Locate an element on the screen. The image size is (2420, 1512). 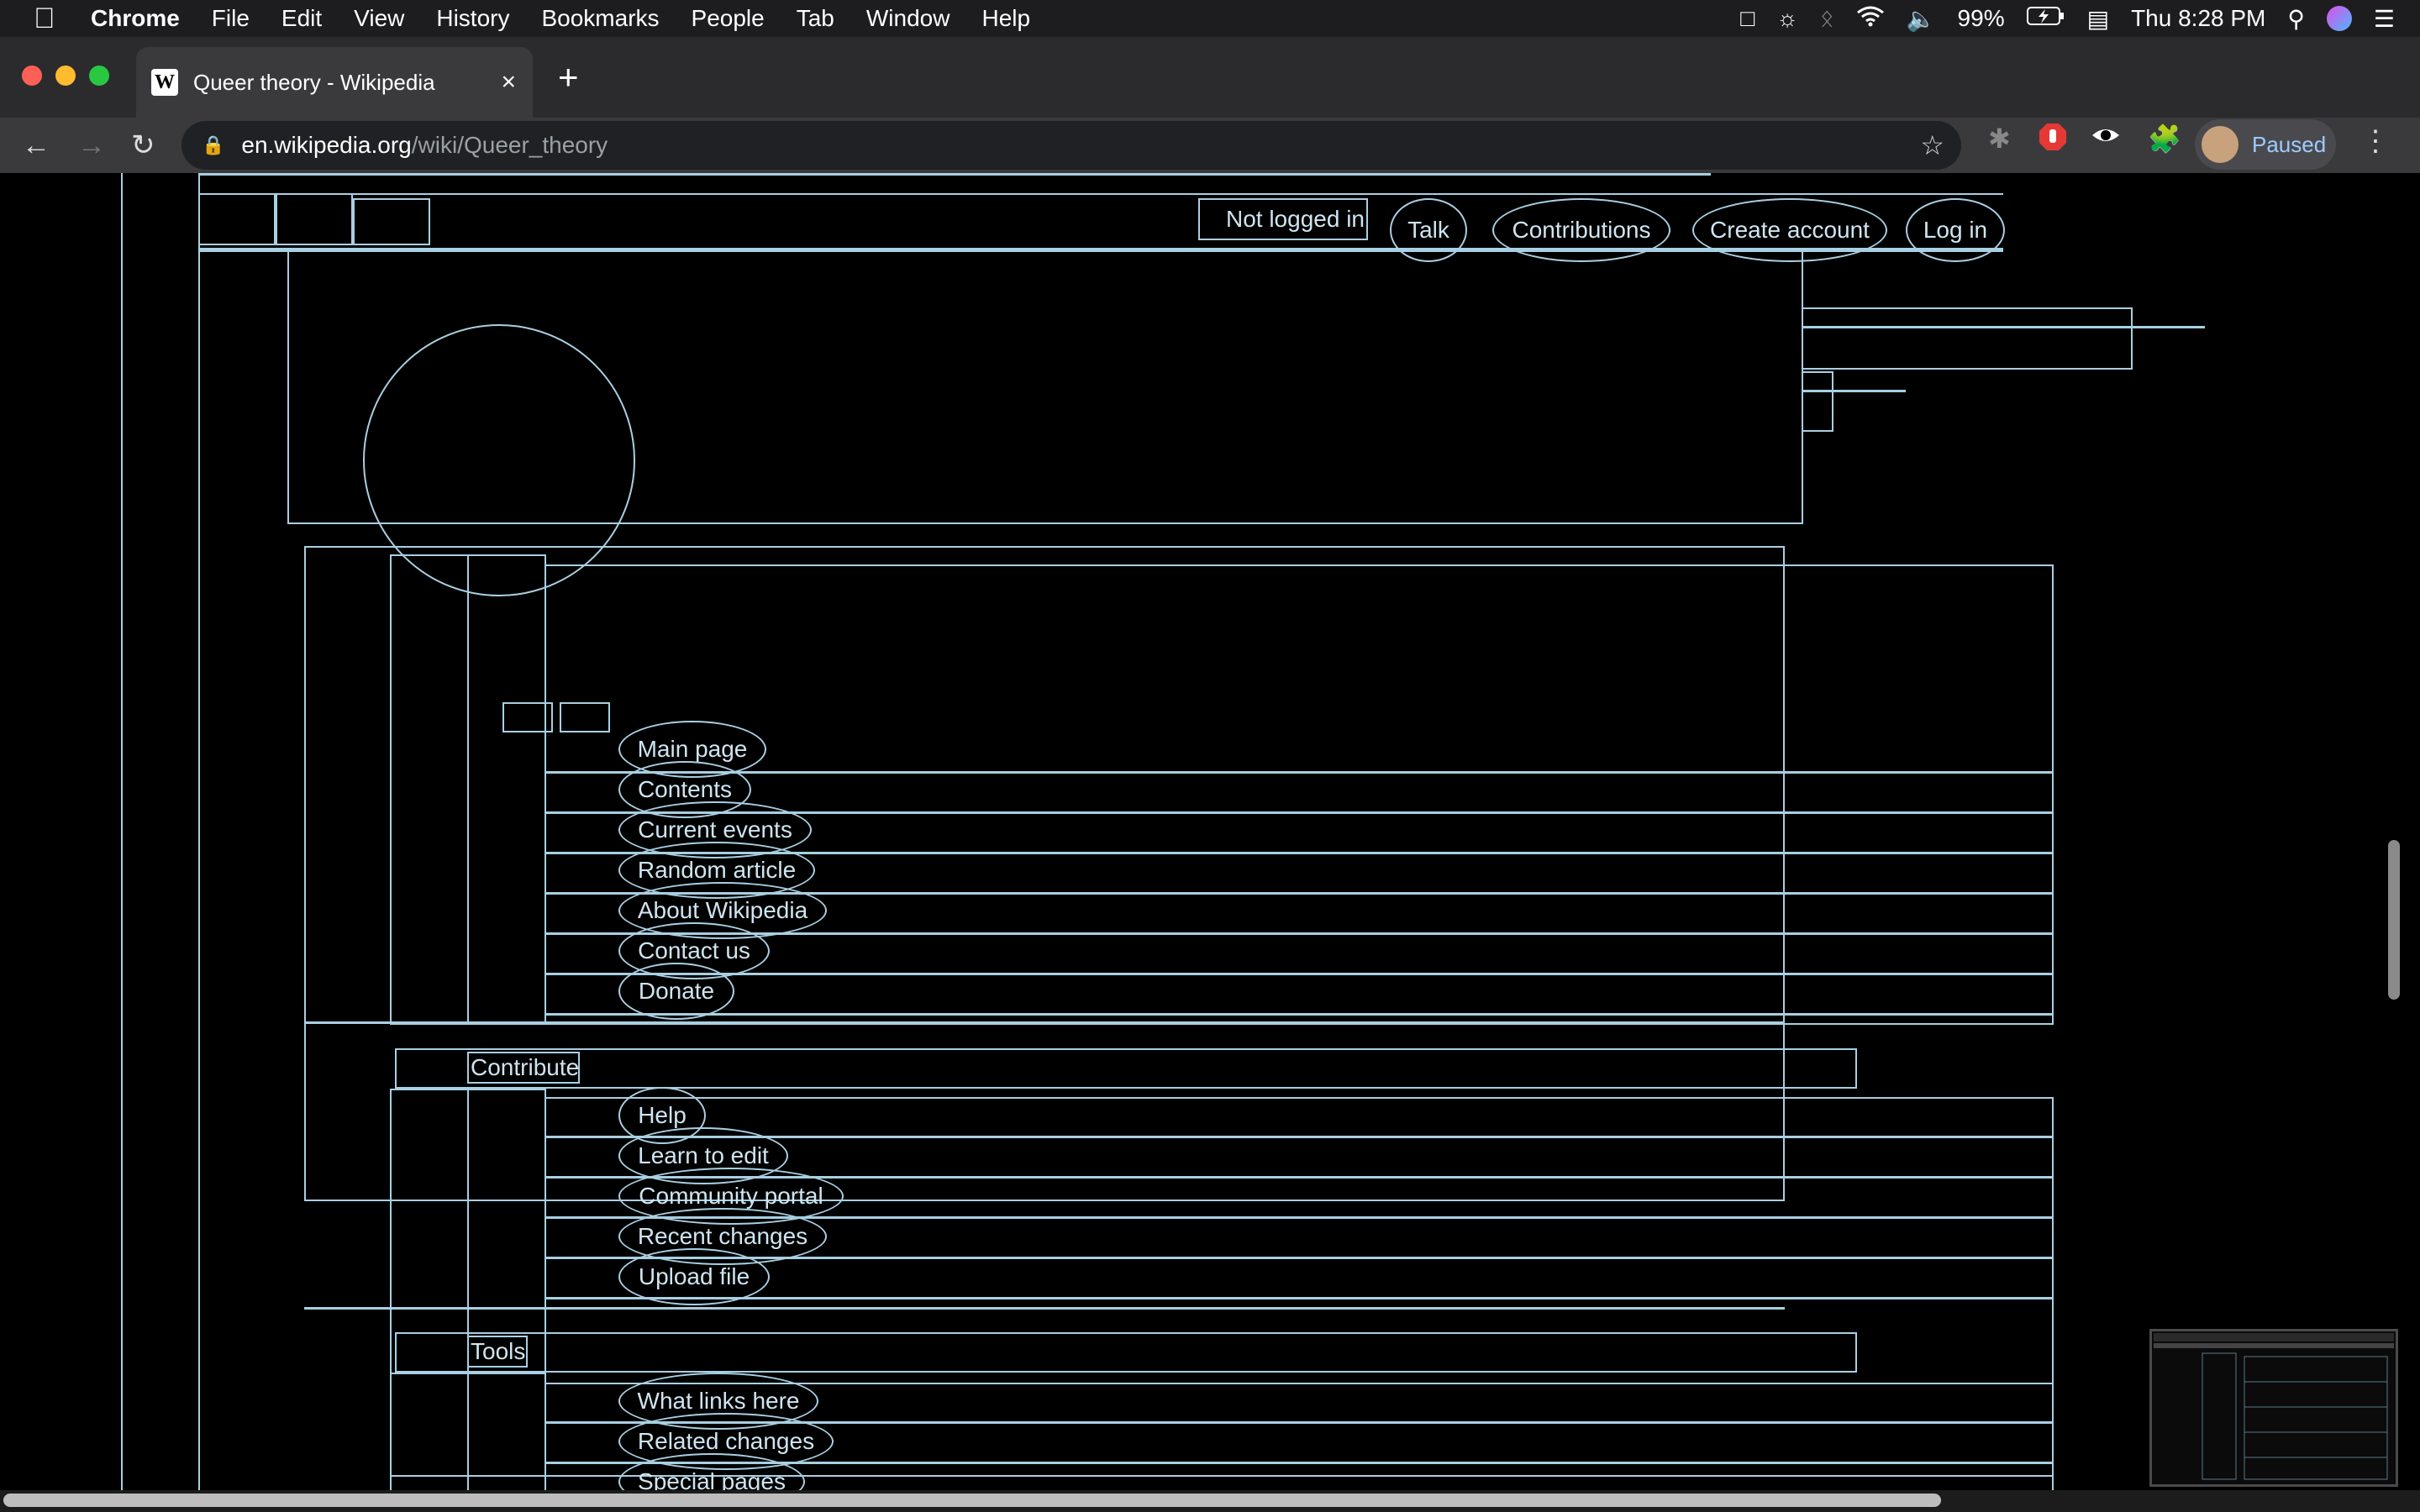
search-sub-rule is located at coordinates (1854, 391).